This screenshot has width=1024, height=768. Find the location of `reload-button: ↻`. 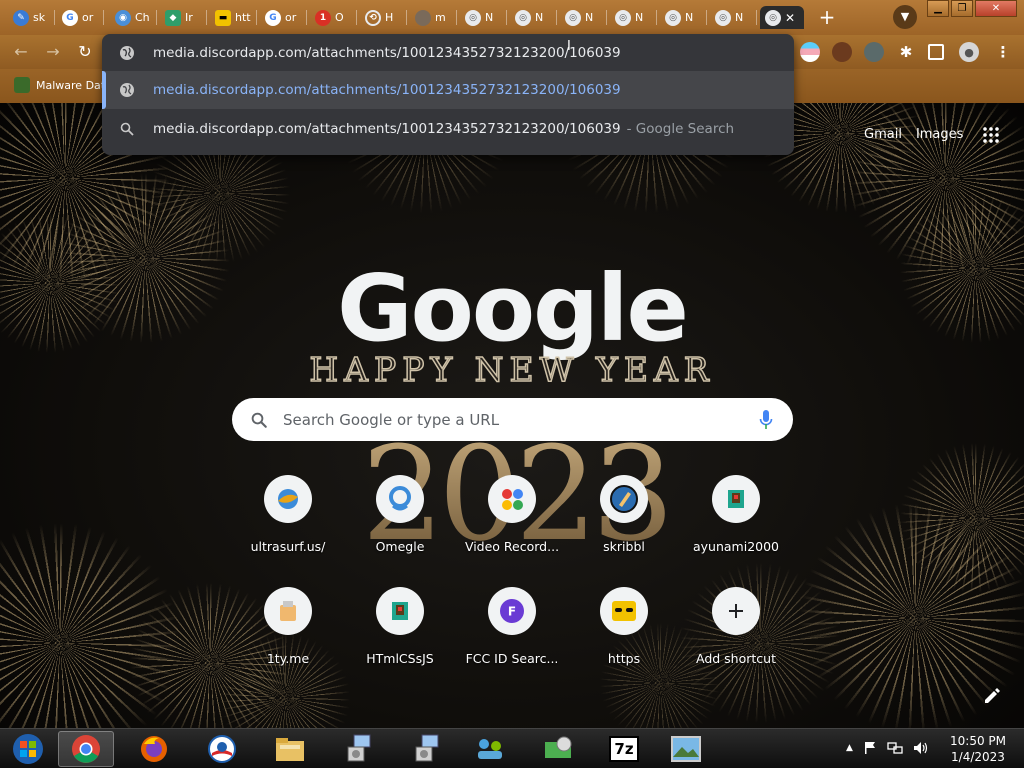

reload-button: ↻ is located at coordinates (85, 52).